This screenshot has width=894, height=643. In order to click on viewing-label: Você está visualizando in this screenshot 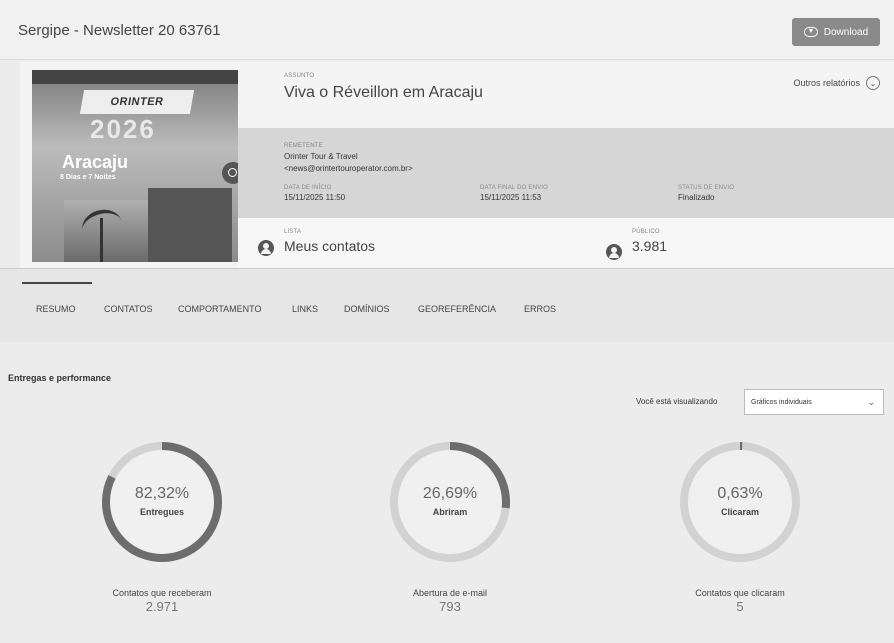, I will do `click(677, 401)`.